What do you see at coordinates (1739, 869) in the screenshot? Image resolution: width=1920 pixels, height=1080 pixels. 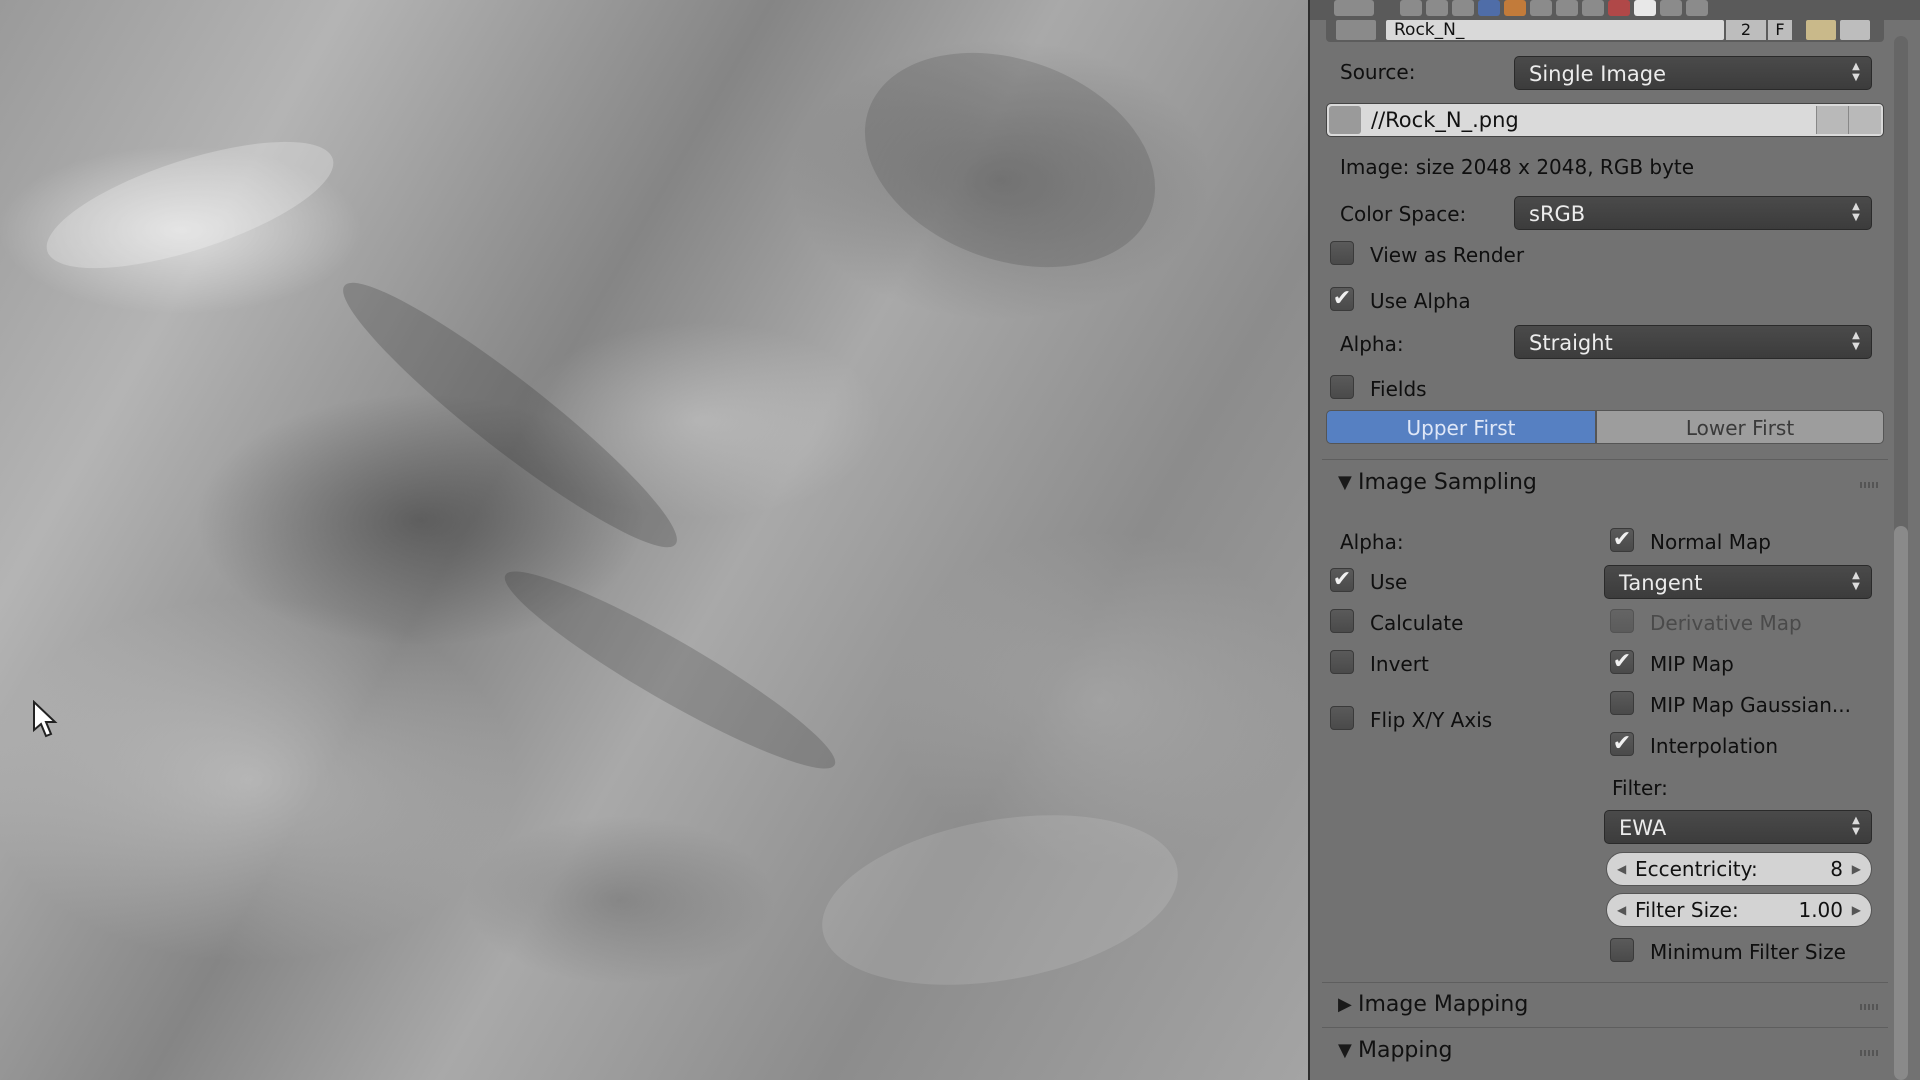 I see `eccentricity-slider: ◀ Eccentricity: 8 ▶` at bounding box center [1739, 869].